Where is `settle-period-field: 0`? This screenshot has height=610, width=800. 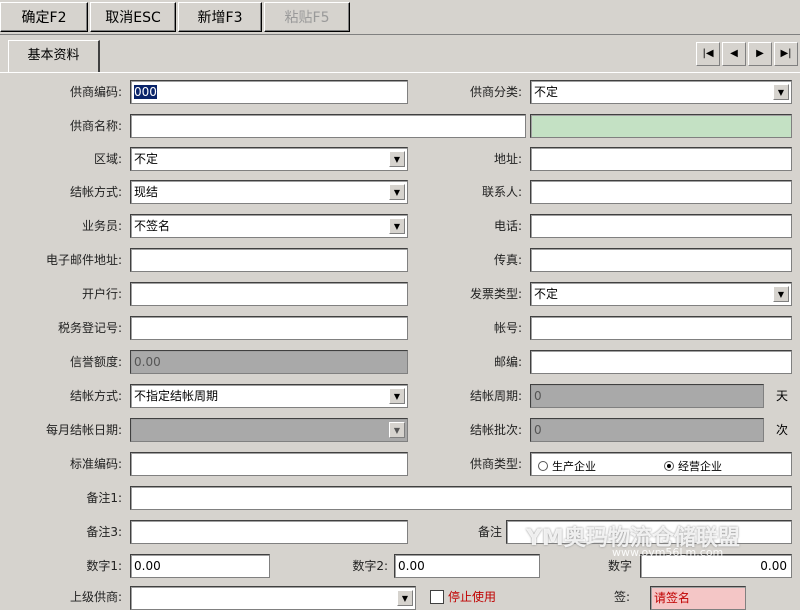 settle-period-field: 0 is located at coordinates (647, 396).